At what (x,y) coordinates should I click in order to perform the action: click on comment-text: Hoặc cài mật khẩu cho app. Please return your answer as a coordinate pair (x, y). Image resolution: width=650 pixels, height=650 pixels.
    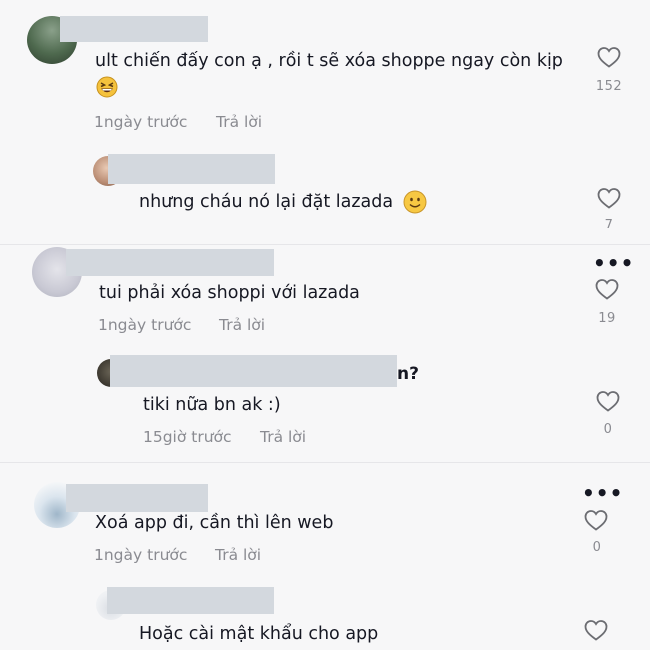
    Looking at the image, I should click on (259, 634).